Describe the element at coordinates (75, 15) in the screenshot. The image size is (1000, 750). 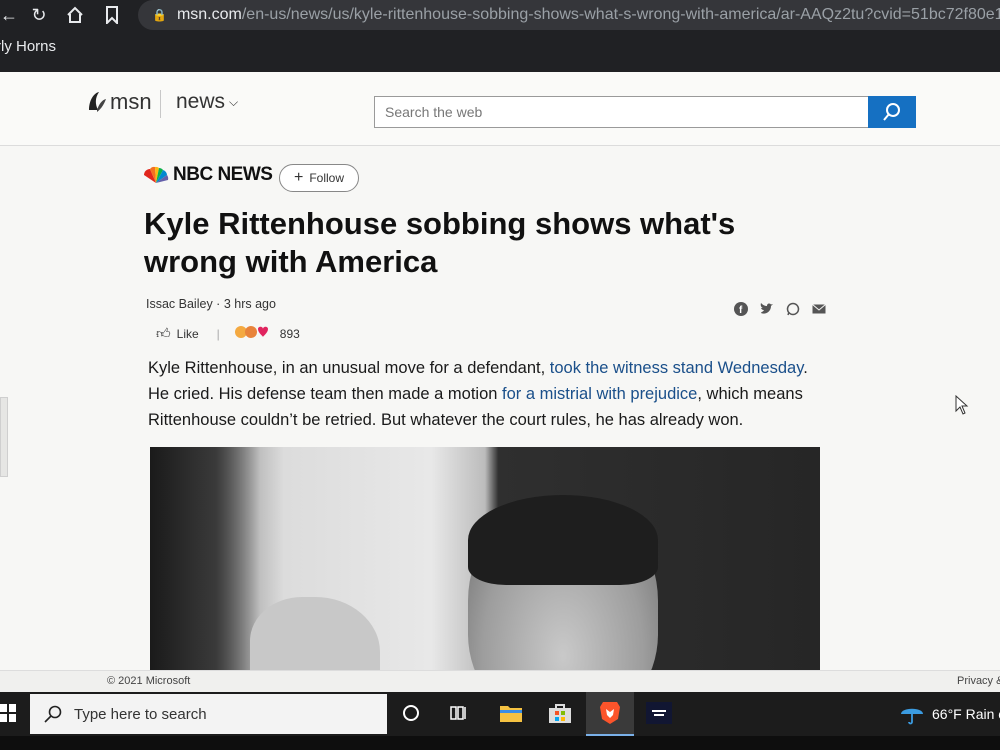
I see `home-icon` at that location.